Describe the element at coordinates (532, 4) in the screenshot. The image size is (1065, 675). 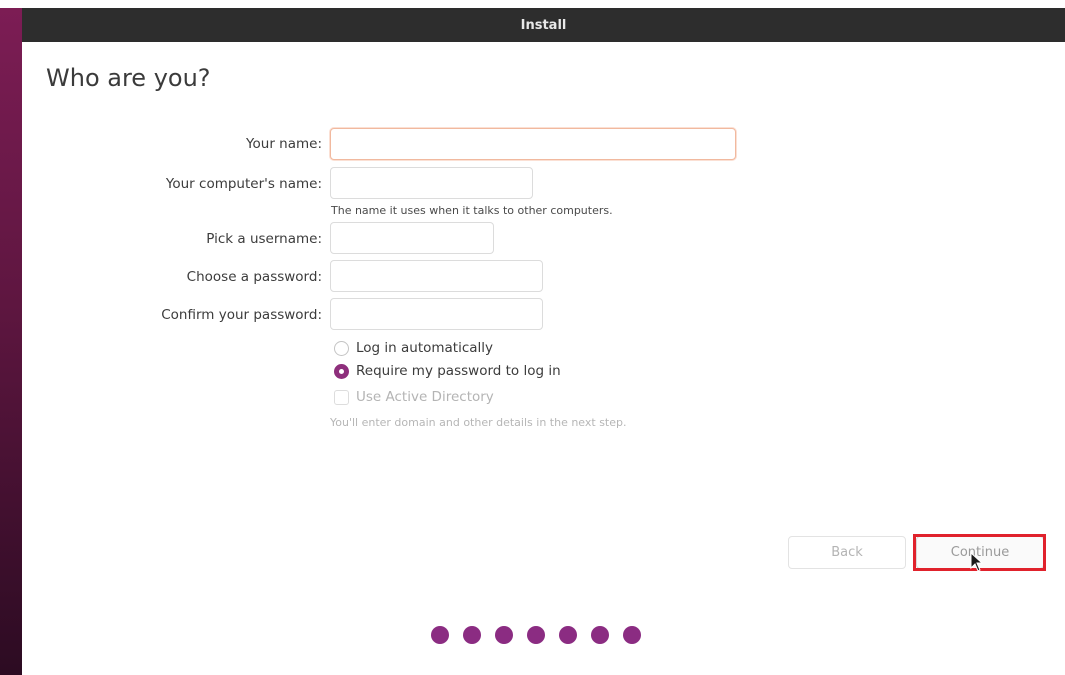
I see `desktop-top-edge` at that location.